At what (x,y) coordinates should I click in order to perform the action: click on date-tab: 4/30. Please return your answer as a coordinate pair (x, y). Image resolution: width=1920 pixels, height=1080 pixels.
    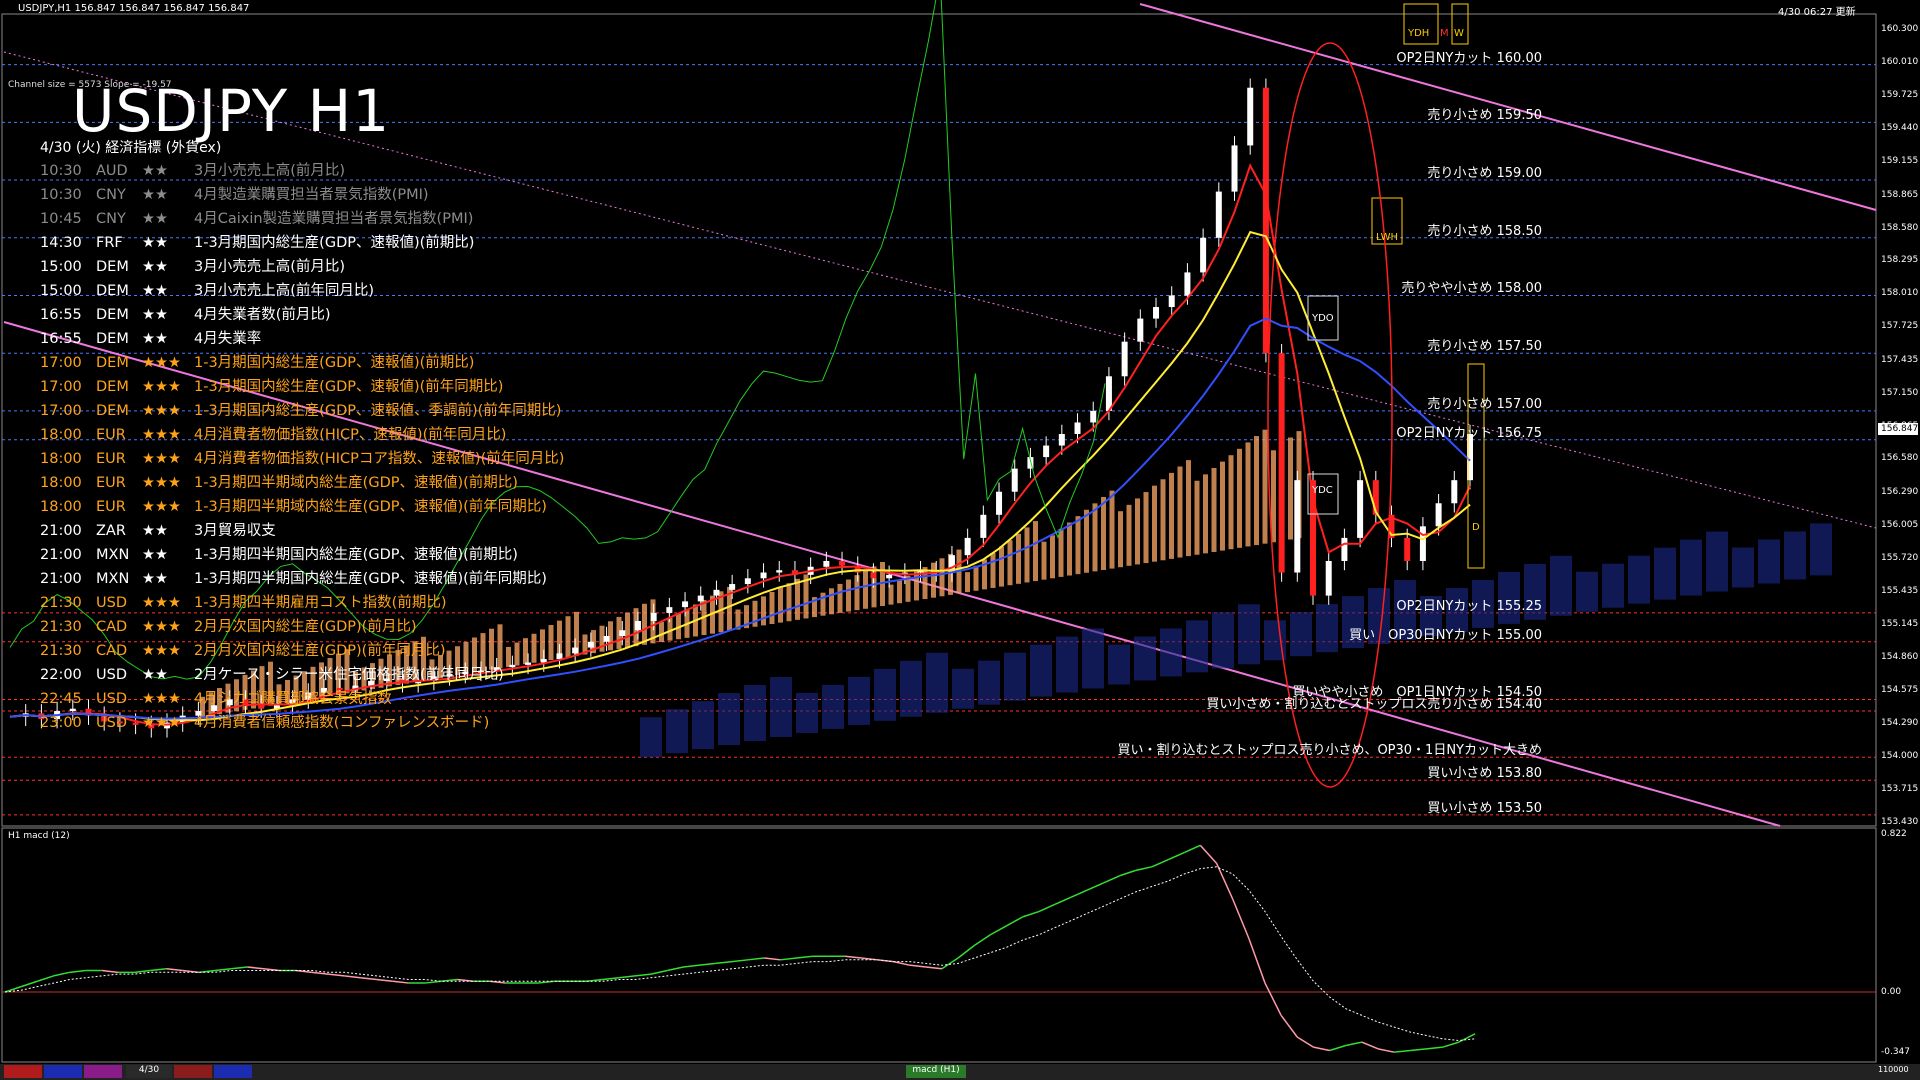
    Looking at the image, I should click on (149, 1071).